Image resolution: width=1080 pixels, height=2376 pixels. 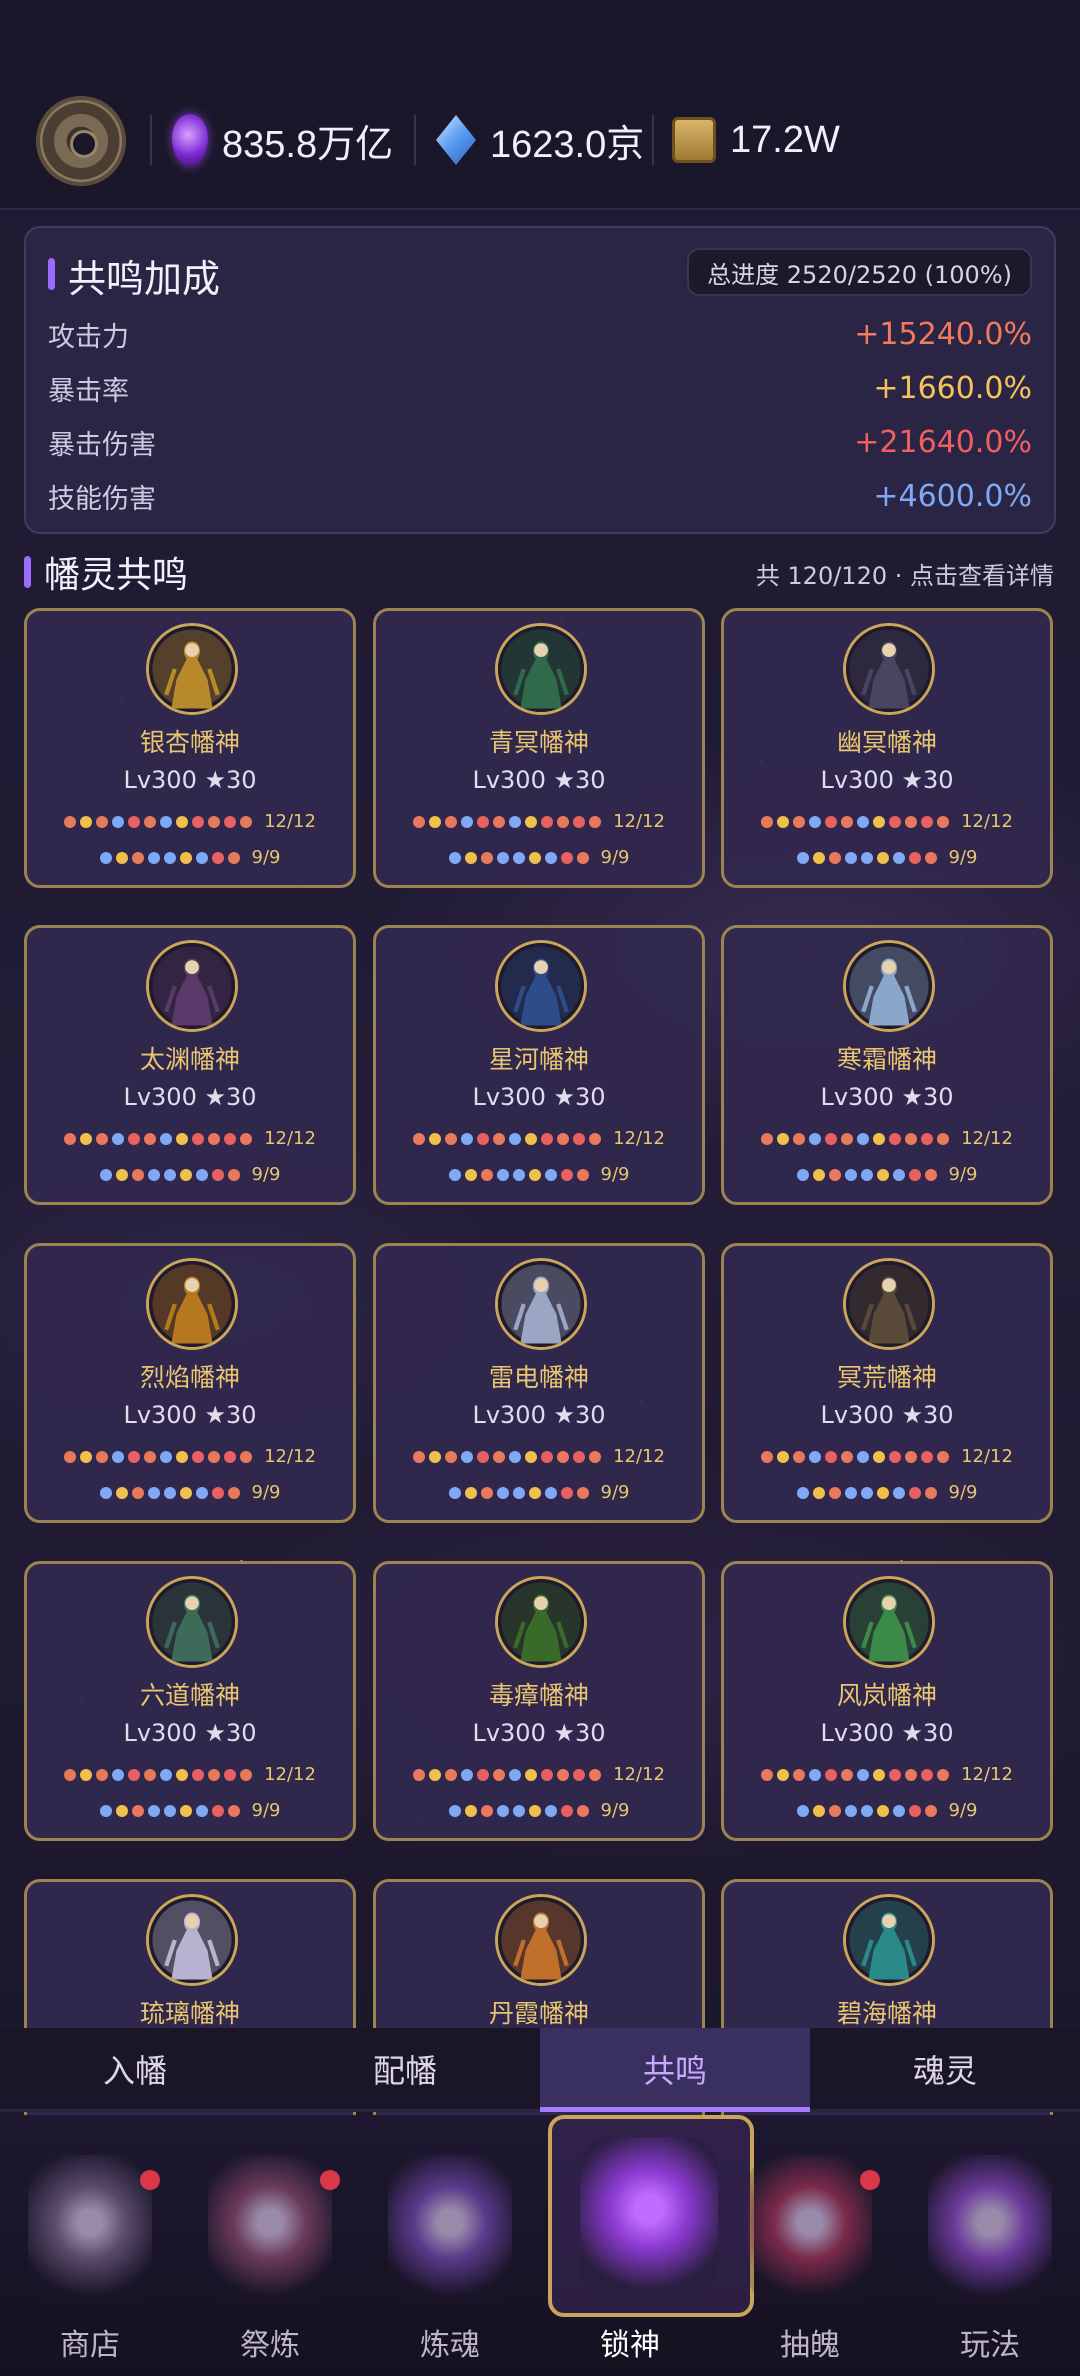 I want to click on settings-gear-icon, so click(x=81, y=141).